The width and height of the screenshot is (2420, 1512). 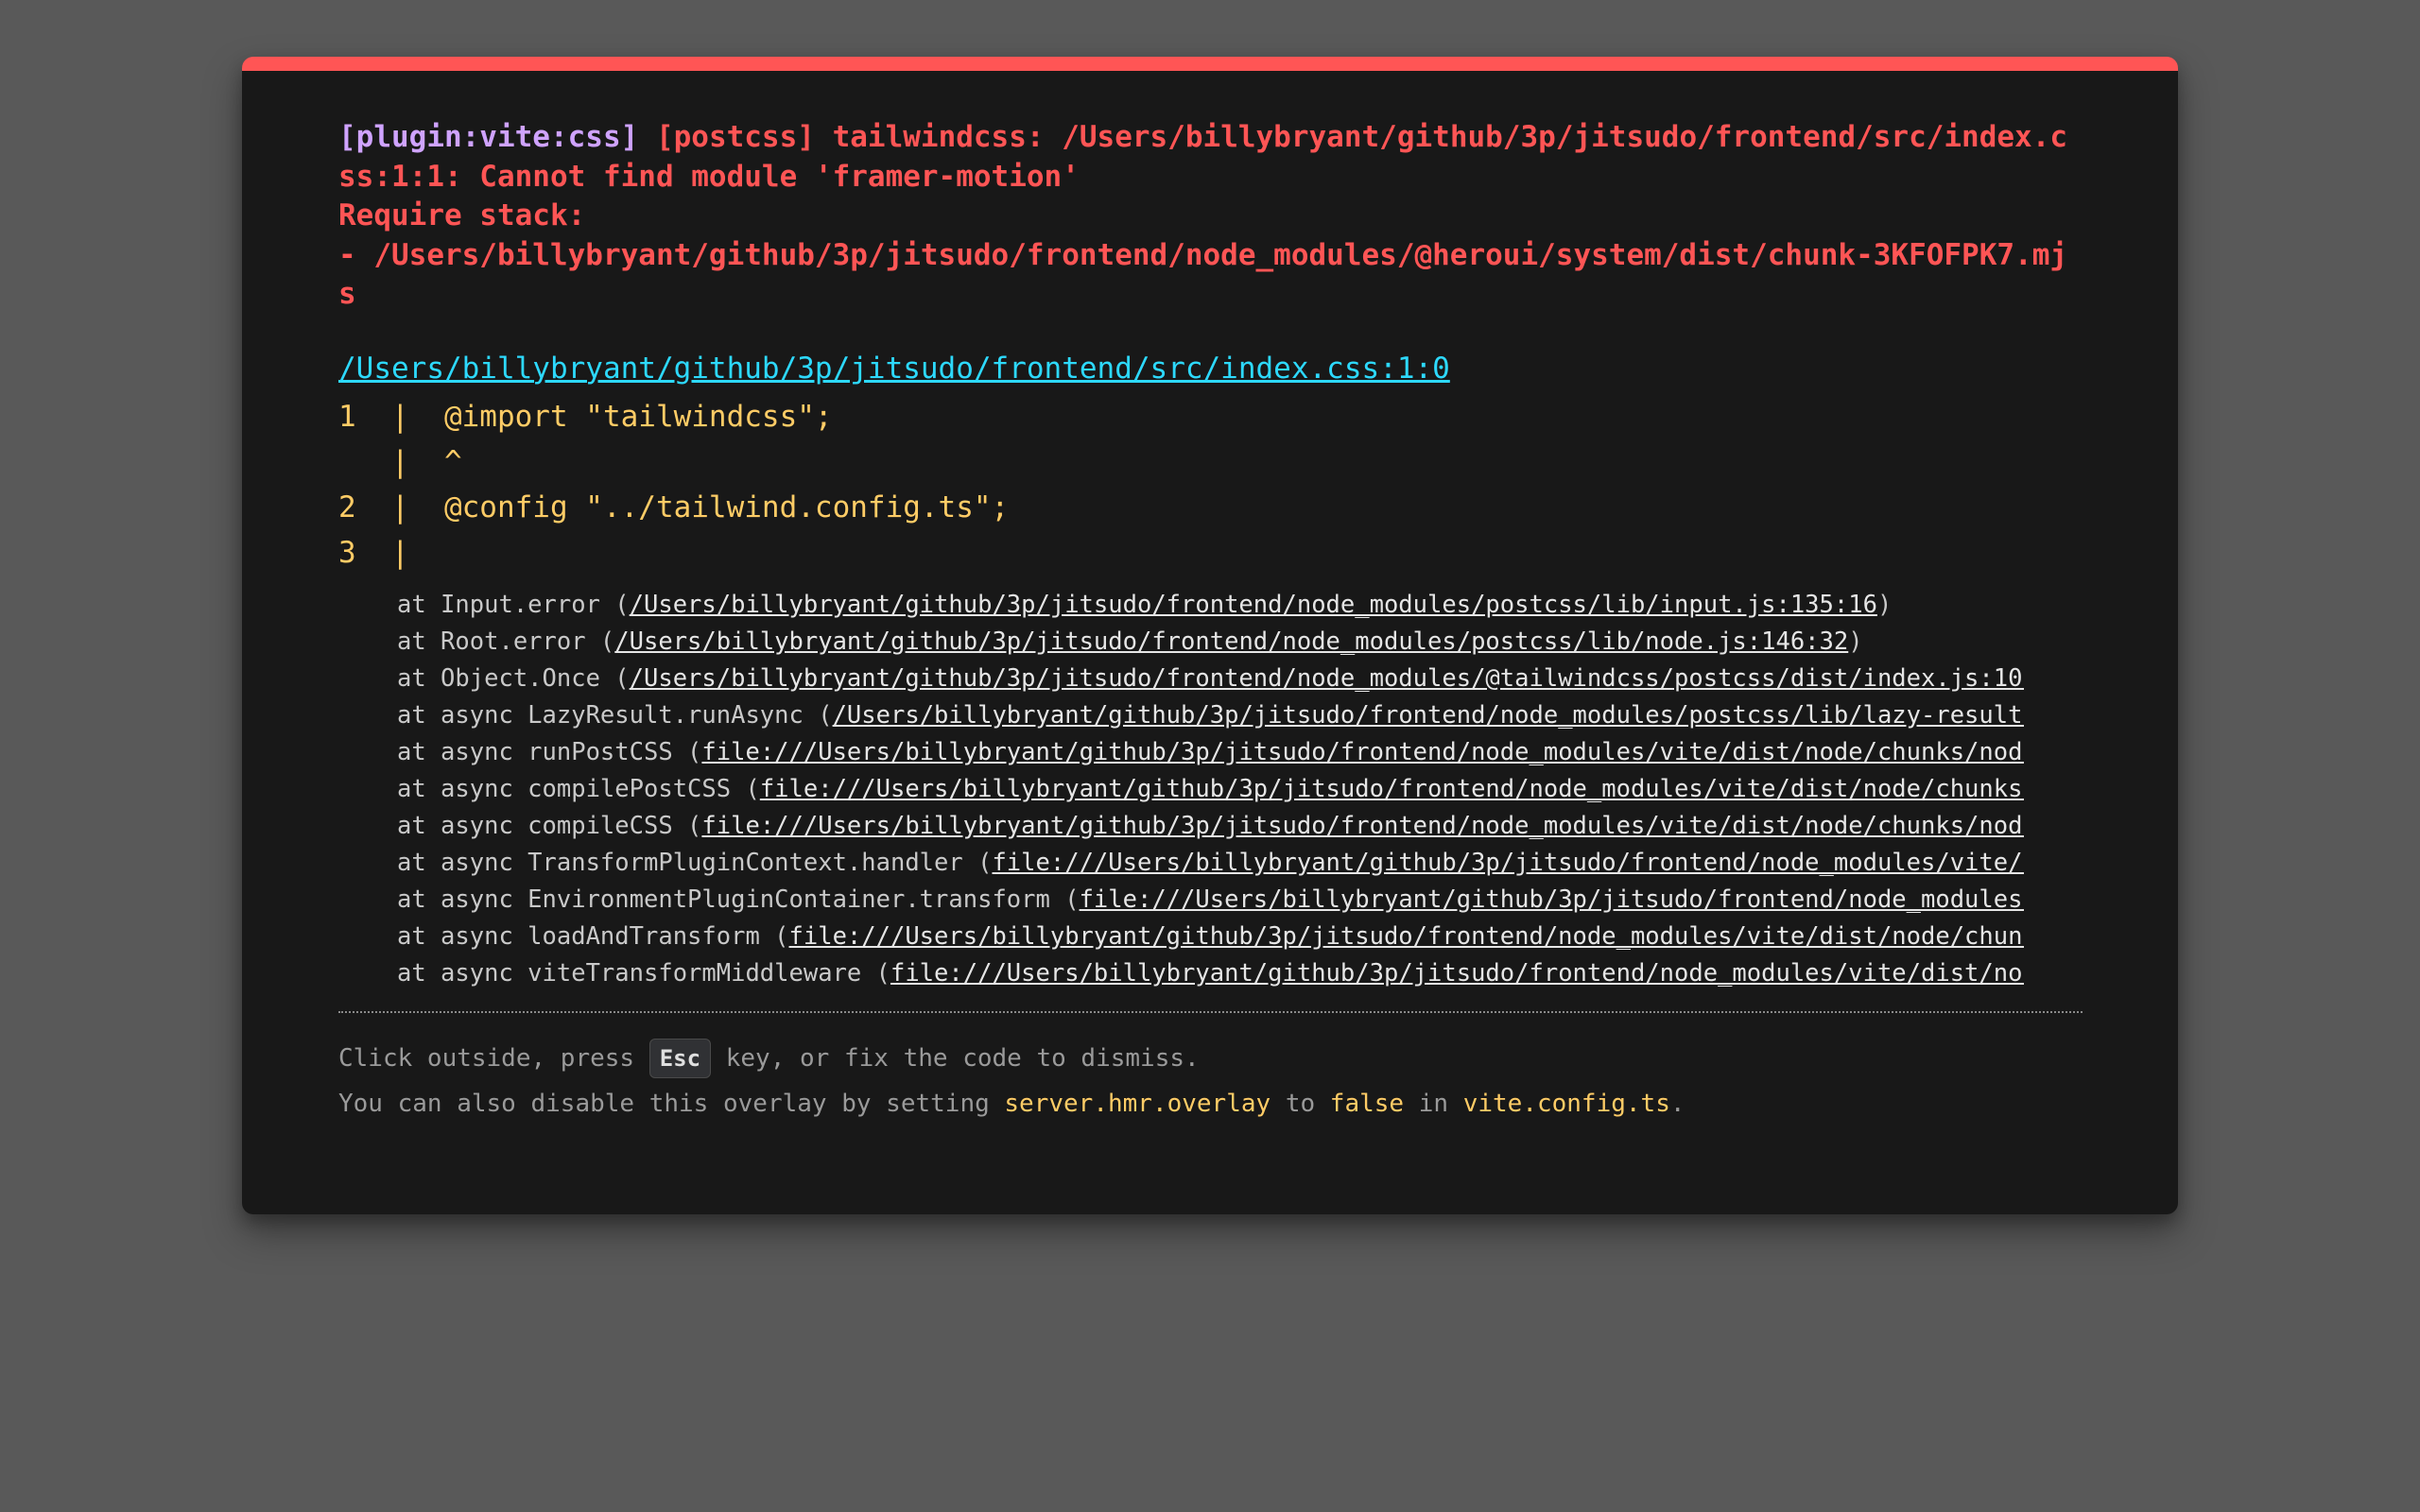 What do you see at coordinates (513, 678) in the screenshot?
I see `stack-line-prefix: at Object.Once (` at bounding box center [513, 678].